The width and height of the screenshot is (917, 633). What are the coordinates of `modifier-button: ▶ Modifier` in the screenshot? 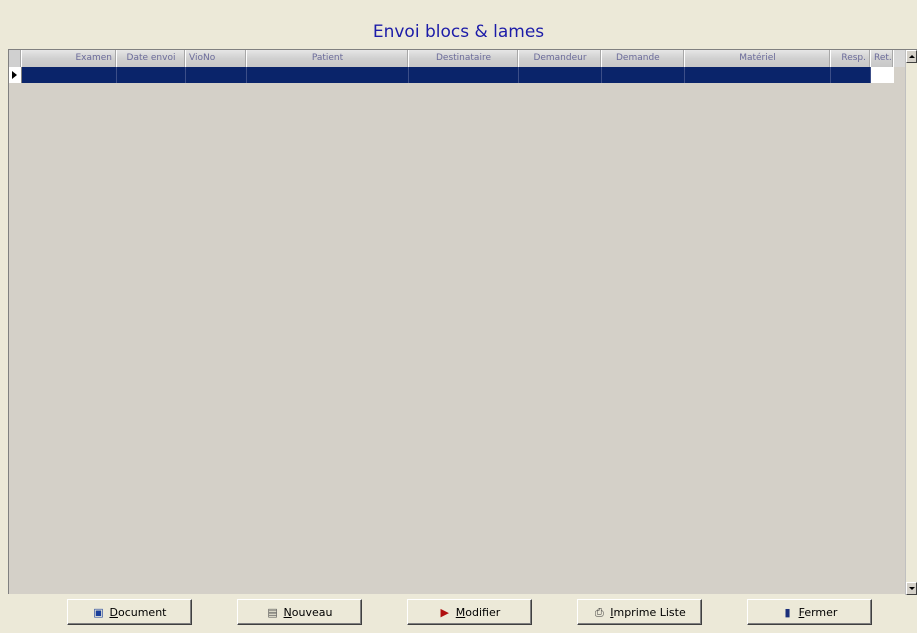 It's located at (469, 612).